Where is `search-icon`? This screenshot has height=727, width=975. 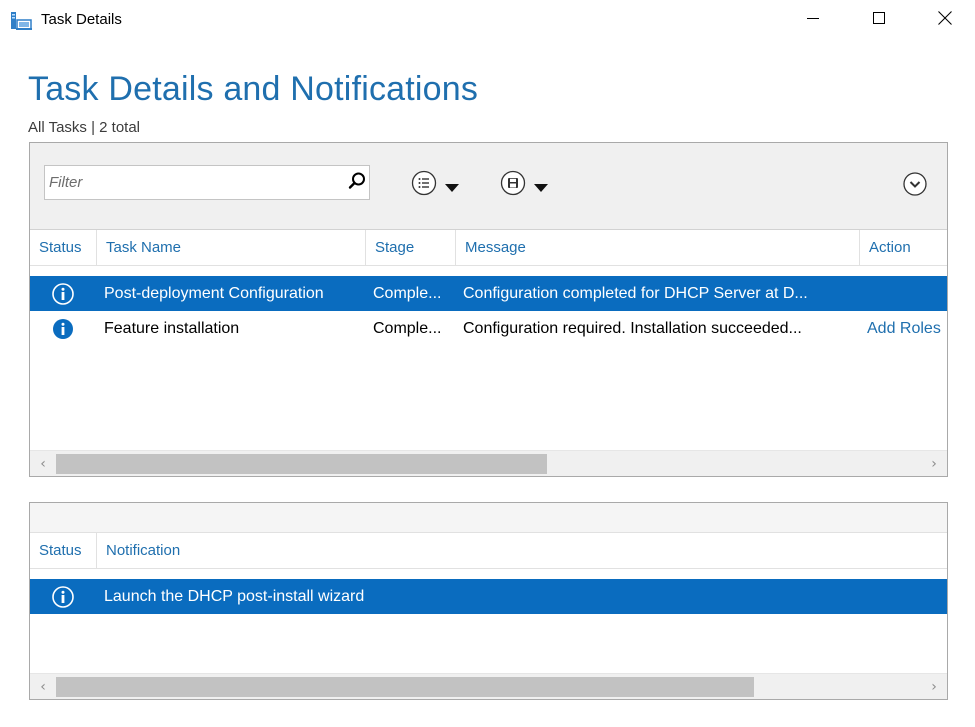 search-icon is located at coordinates (357, 183).